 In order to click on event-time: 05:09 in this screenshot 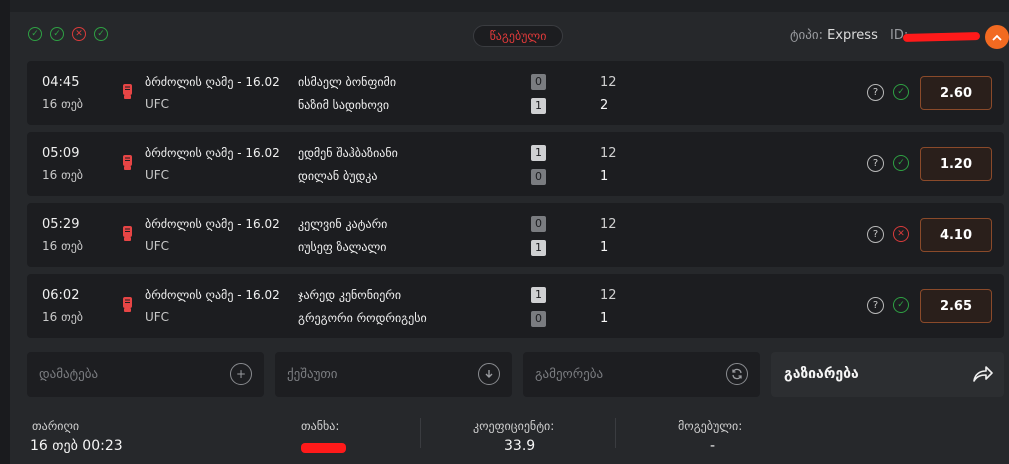, I will do `click(61, 153)`.